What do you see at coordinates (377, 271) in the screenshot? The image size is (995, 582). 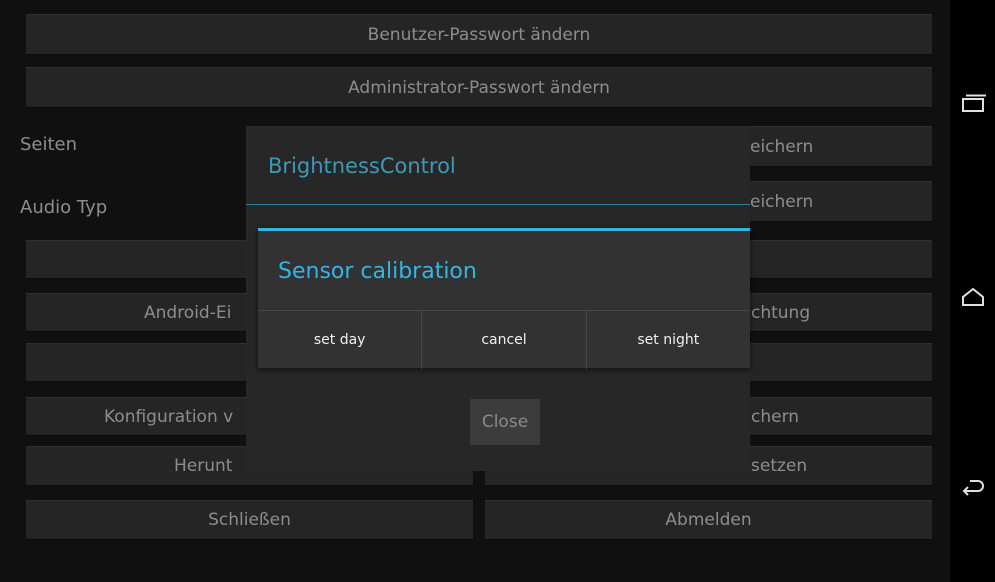 I see `calibration-title: Sensor calibration` at bounding box center [377, 271].